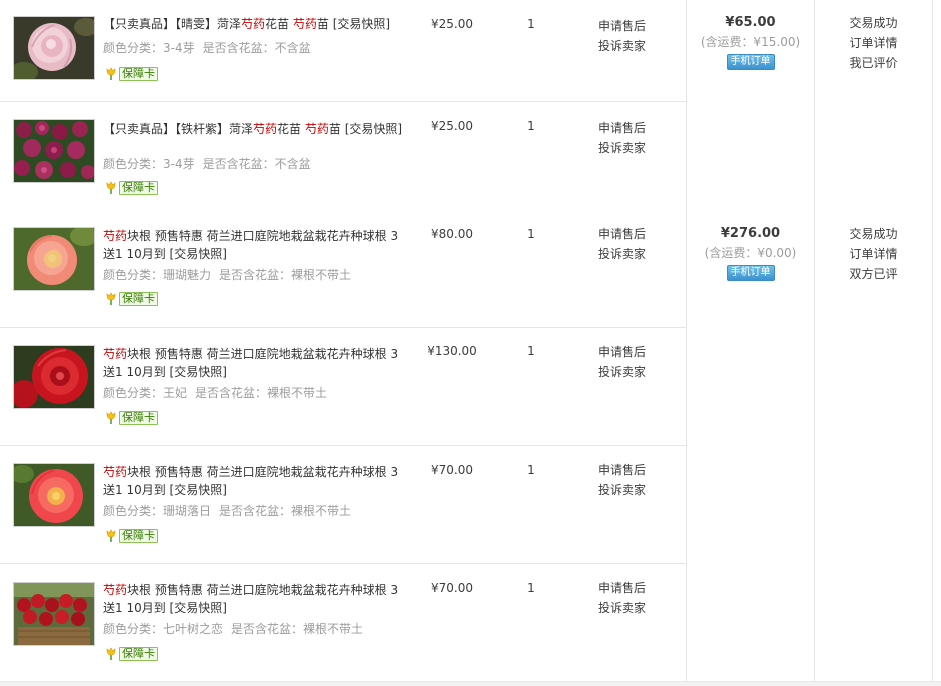 The image size is (941, 686). I want to click on order-total: ¥276.00 (含运费：¥0.00) 手机订单, so click(750, 253).